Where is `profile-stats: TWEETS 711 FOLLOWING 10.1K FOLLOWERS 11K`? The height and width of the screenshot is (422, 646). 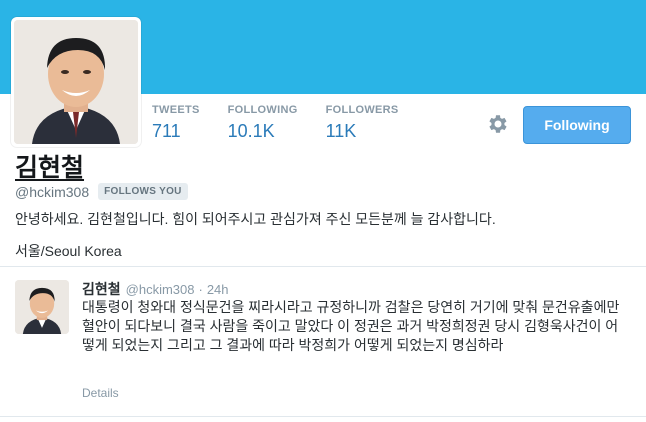
profile-stats: TWEETS 711 FOLLOWING 10.1K FOLLOWERS 11K is located at coordinates (289, 123).